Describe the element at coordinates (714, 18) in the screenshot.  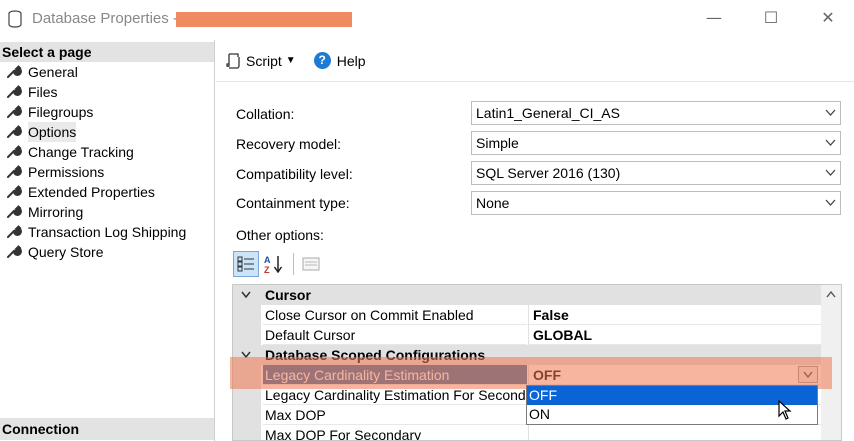
I see `minimize-button: —` at that location.